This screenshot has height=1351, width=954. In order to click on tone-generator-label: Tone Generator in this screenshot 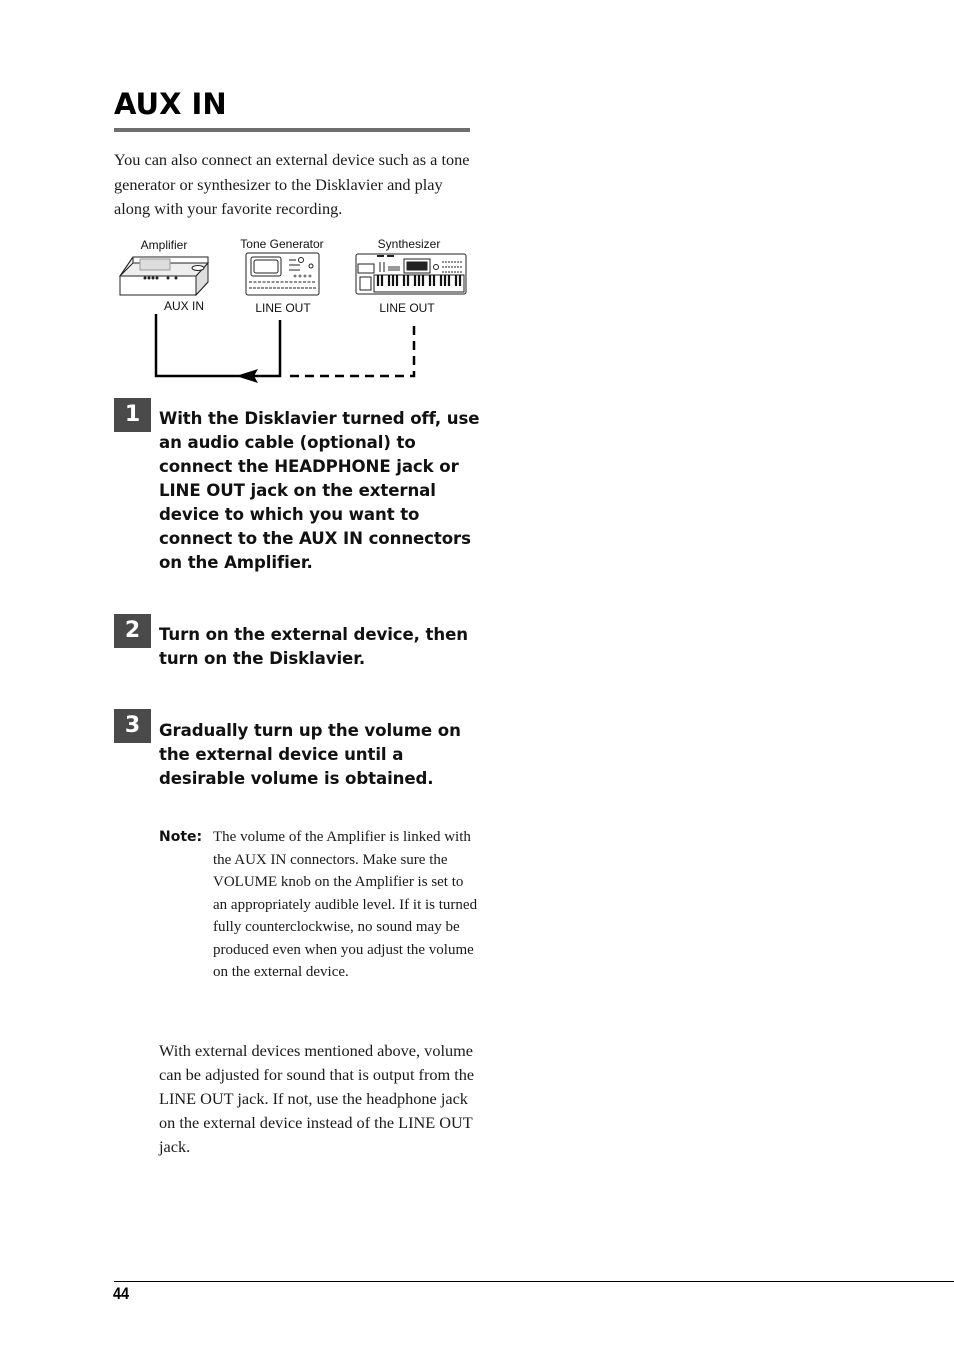, I will do `click(281, 244)`.